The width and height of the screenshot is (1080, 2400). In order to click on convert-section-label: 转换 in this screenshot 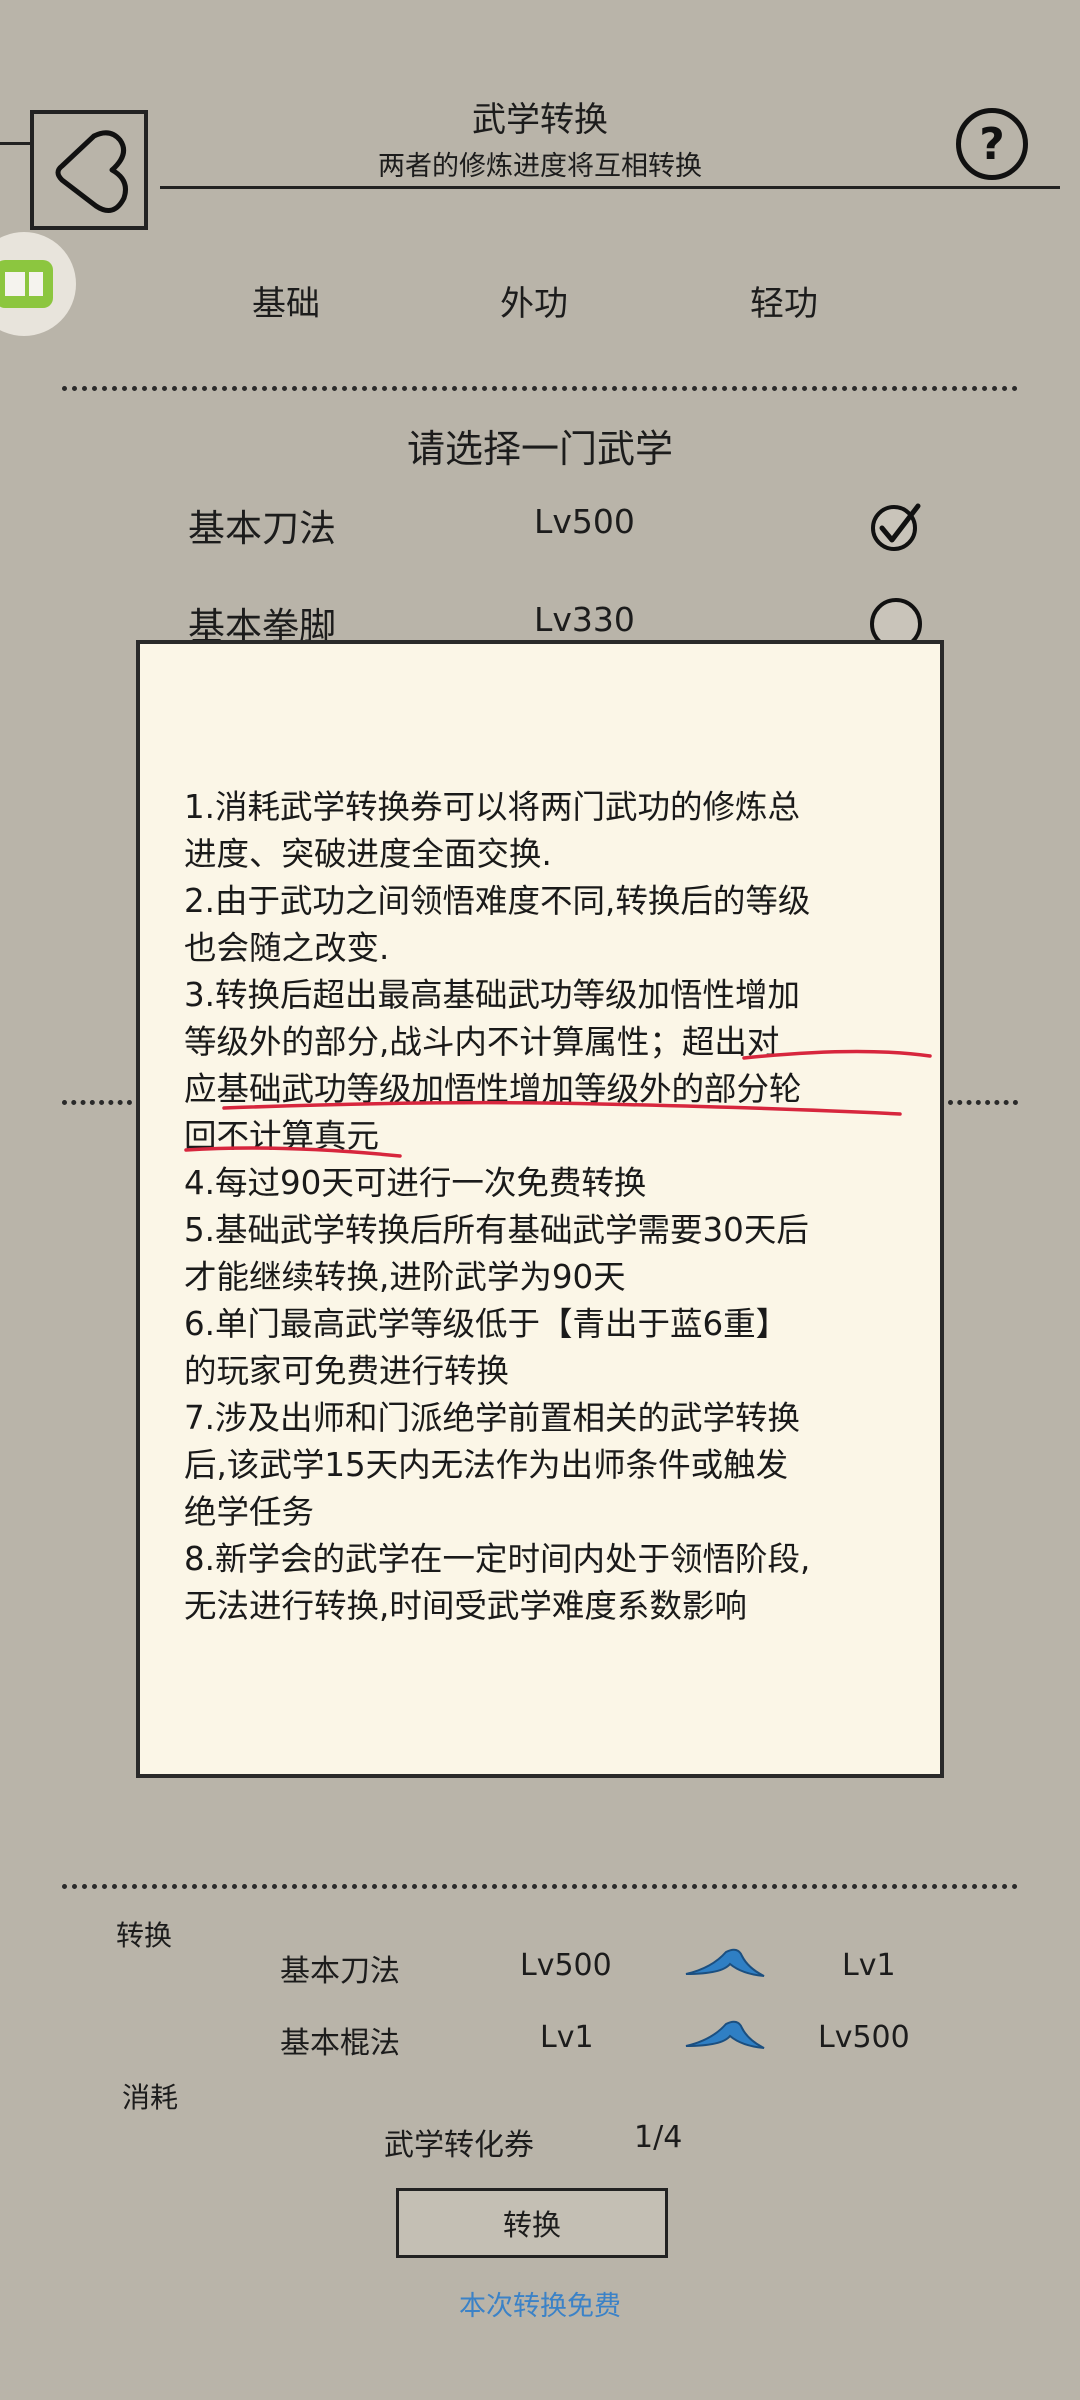, I will do `click(144, 1935)`.